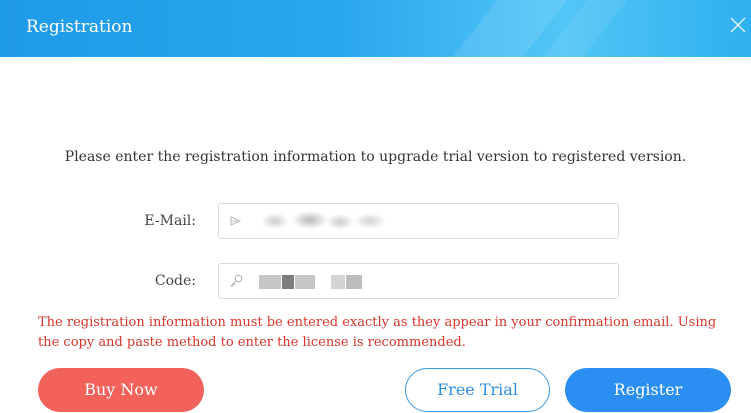 The image size is (751, 413). Describe the element at coordinates (418, 281) in the screenshot. I see `code-field` at that location.